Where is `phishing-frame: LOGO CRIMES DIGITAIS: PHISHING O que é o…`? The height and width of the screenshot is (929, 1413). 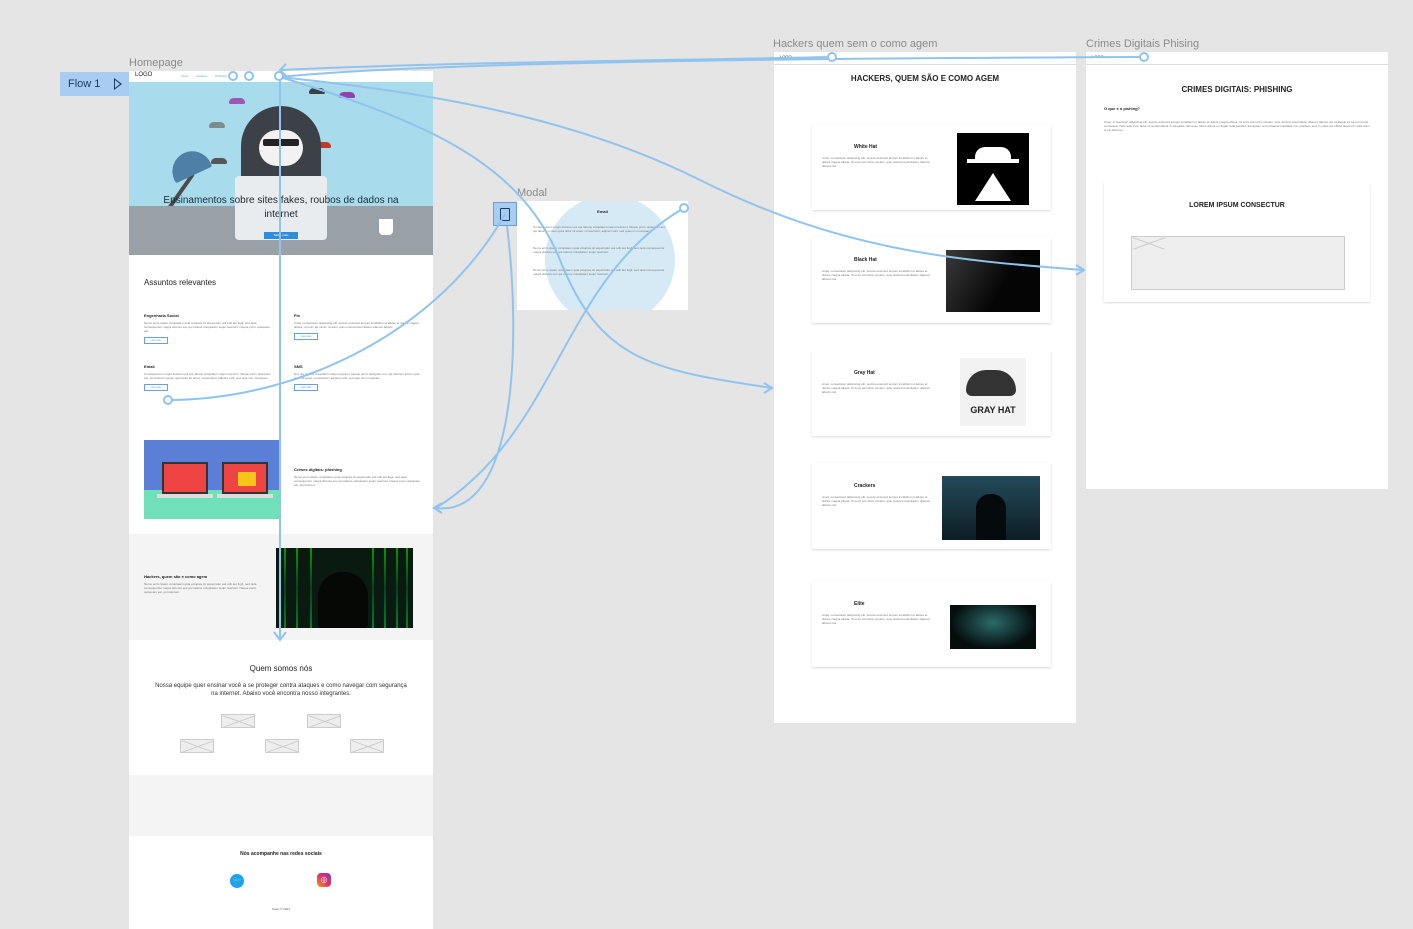
phishing-frame: LOGO CRIMES DIGITAIS: PHISHING O que é o… is located at coordinates (1237, 270).